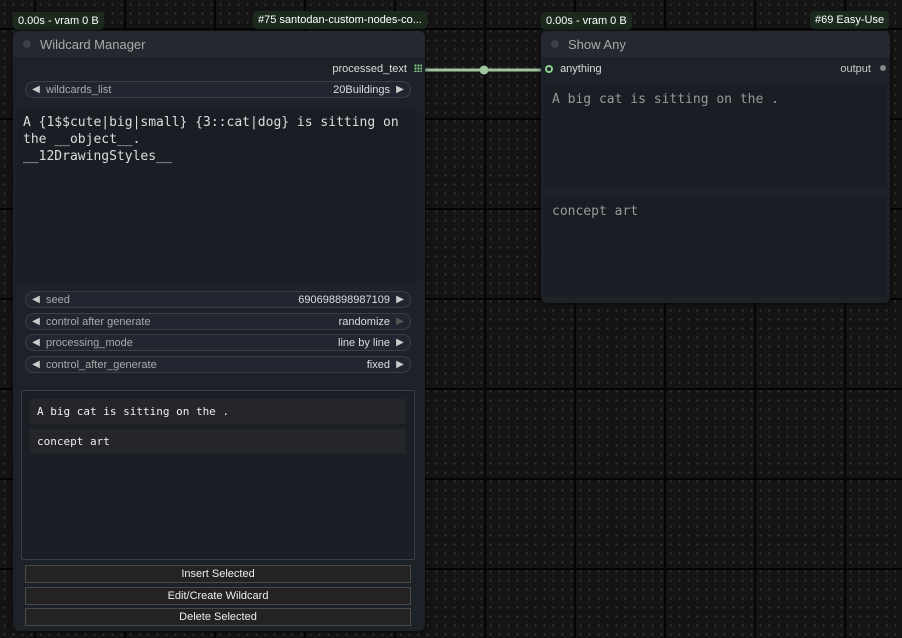 The width and height of the screenshot is (902, 638). Describe the element at coordinates (378, 364) in the screenshot. I see `widget-value: fixed` at that location.